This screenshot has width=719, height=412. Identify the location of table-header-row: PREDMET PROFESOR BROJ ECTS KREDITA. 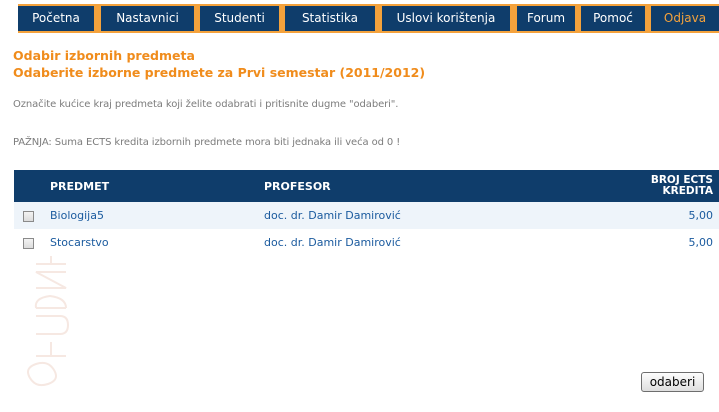
(366, 186).